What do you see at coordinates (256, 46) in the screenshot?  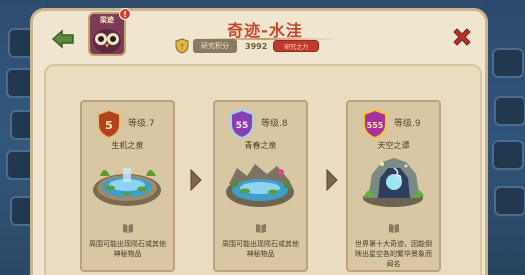 I see `research-value: 3992` at bounding box center [256, 46].